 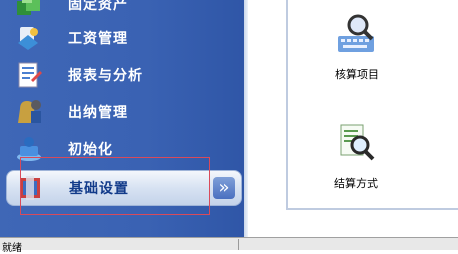 What do you see at coordinates (12, 248) in the screenshot?
I see `status-text: 就绪` at bounding box center [12, 248].